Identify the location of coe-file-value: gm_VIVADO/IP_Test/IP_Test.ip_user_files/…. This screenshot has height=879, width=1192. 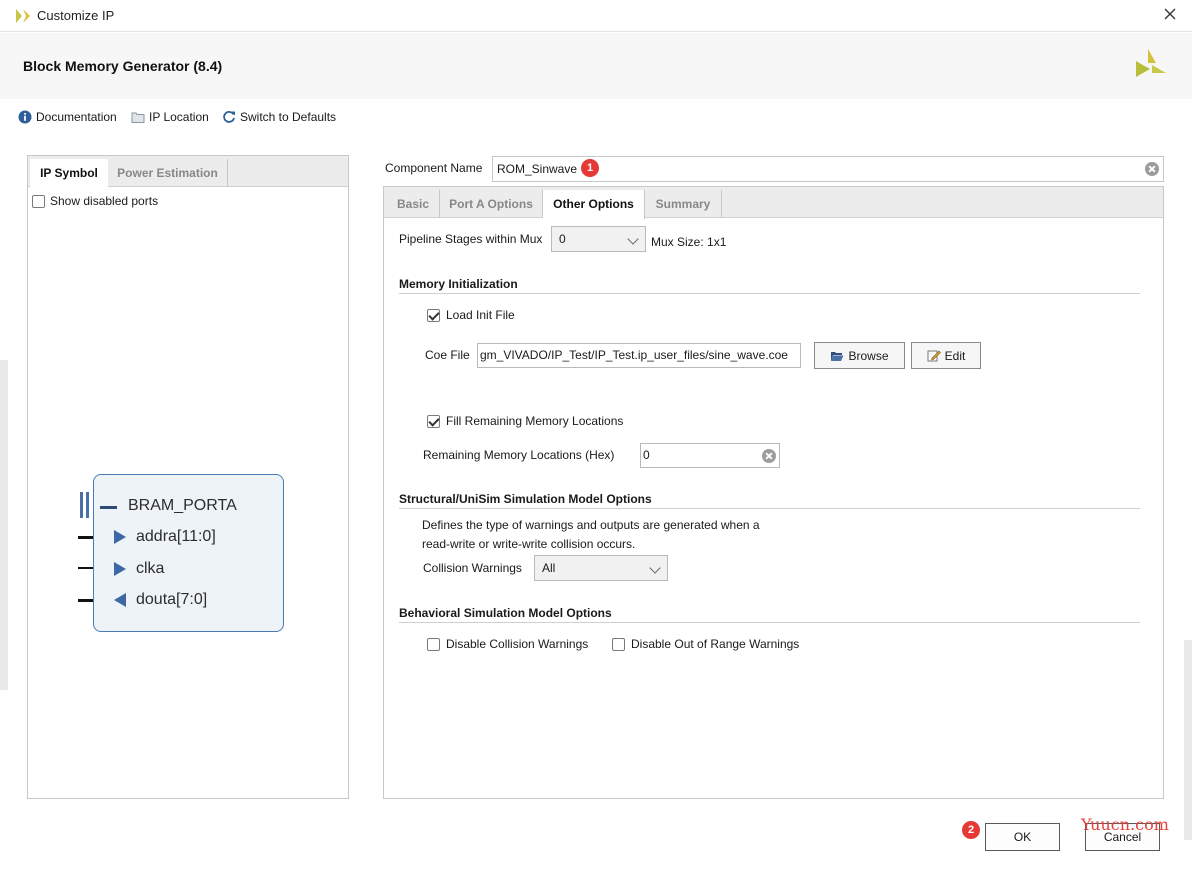
(634, 355).